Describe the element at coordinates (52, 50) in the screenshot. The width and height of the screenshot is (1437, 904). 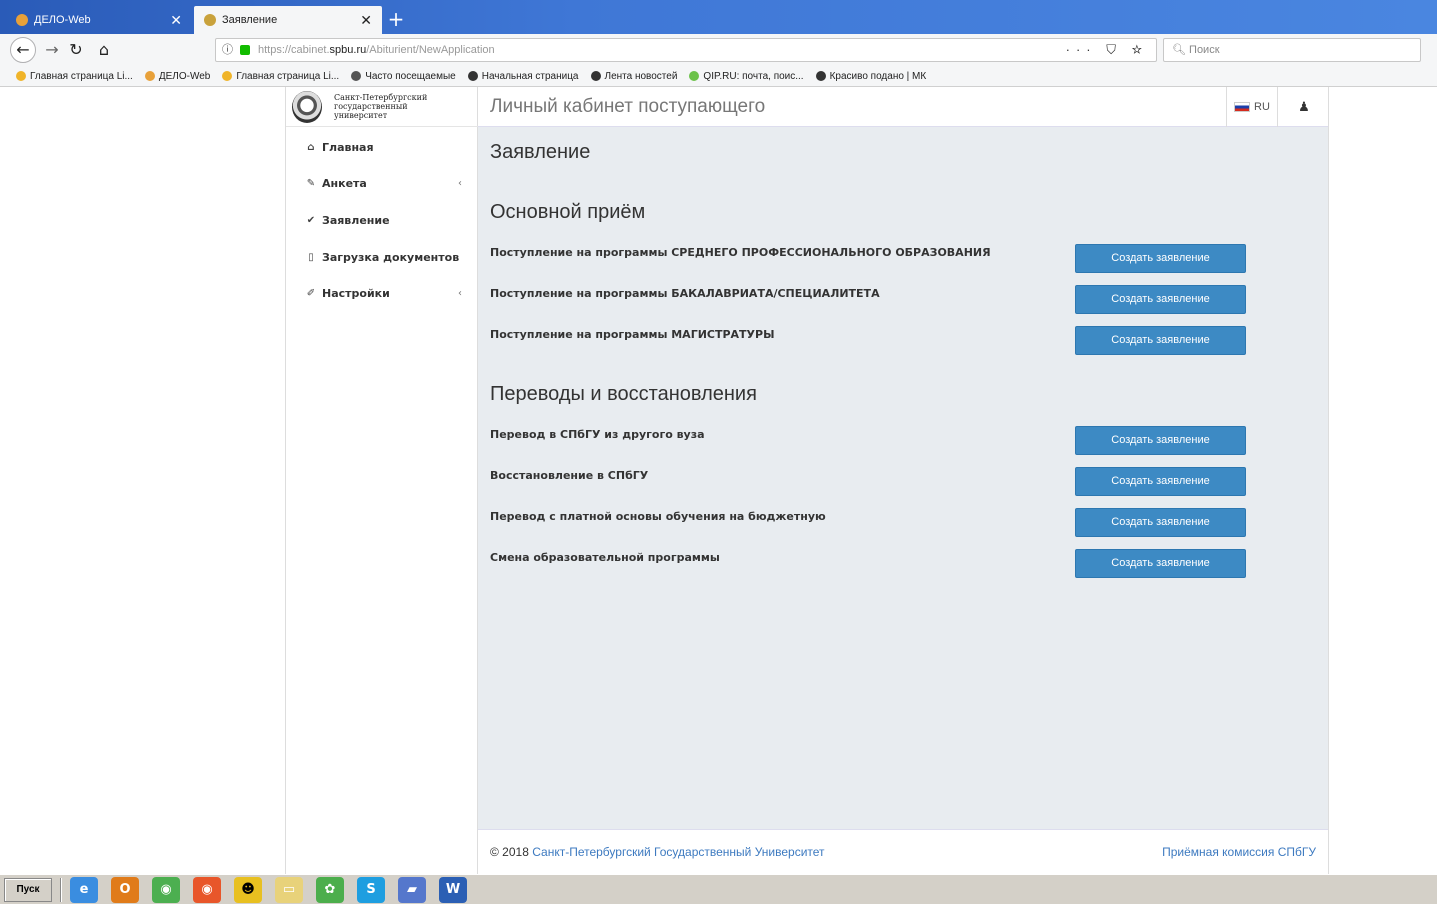
I see `forward-button: →` at that location.